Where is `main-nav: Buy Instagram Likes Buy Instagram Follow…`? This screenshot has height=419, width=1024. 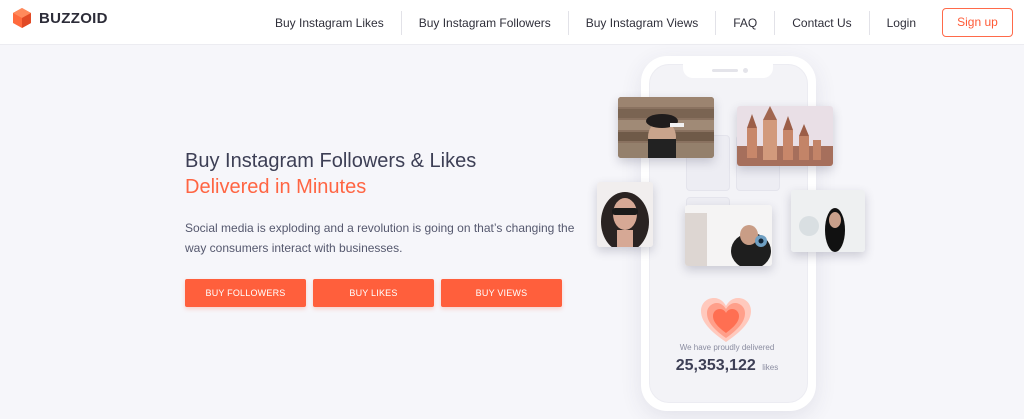 main-nav: Buy Instagram Likes Buy Instagram Follow… is located at coordinates (641, 22).